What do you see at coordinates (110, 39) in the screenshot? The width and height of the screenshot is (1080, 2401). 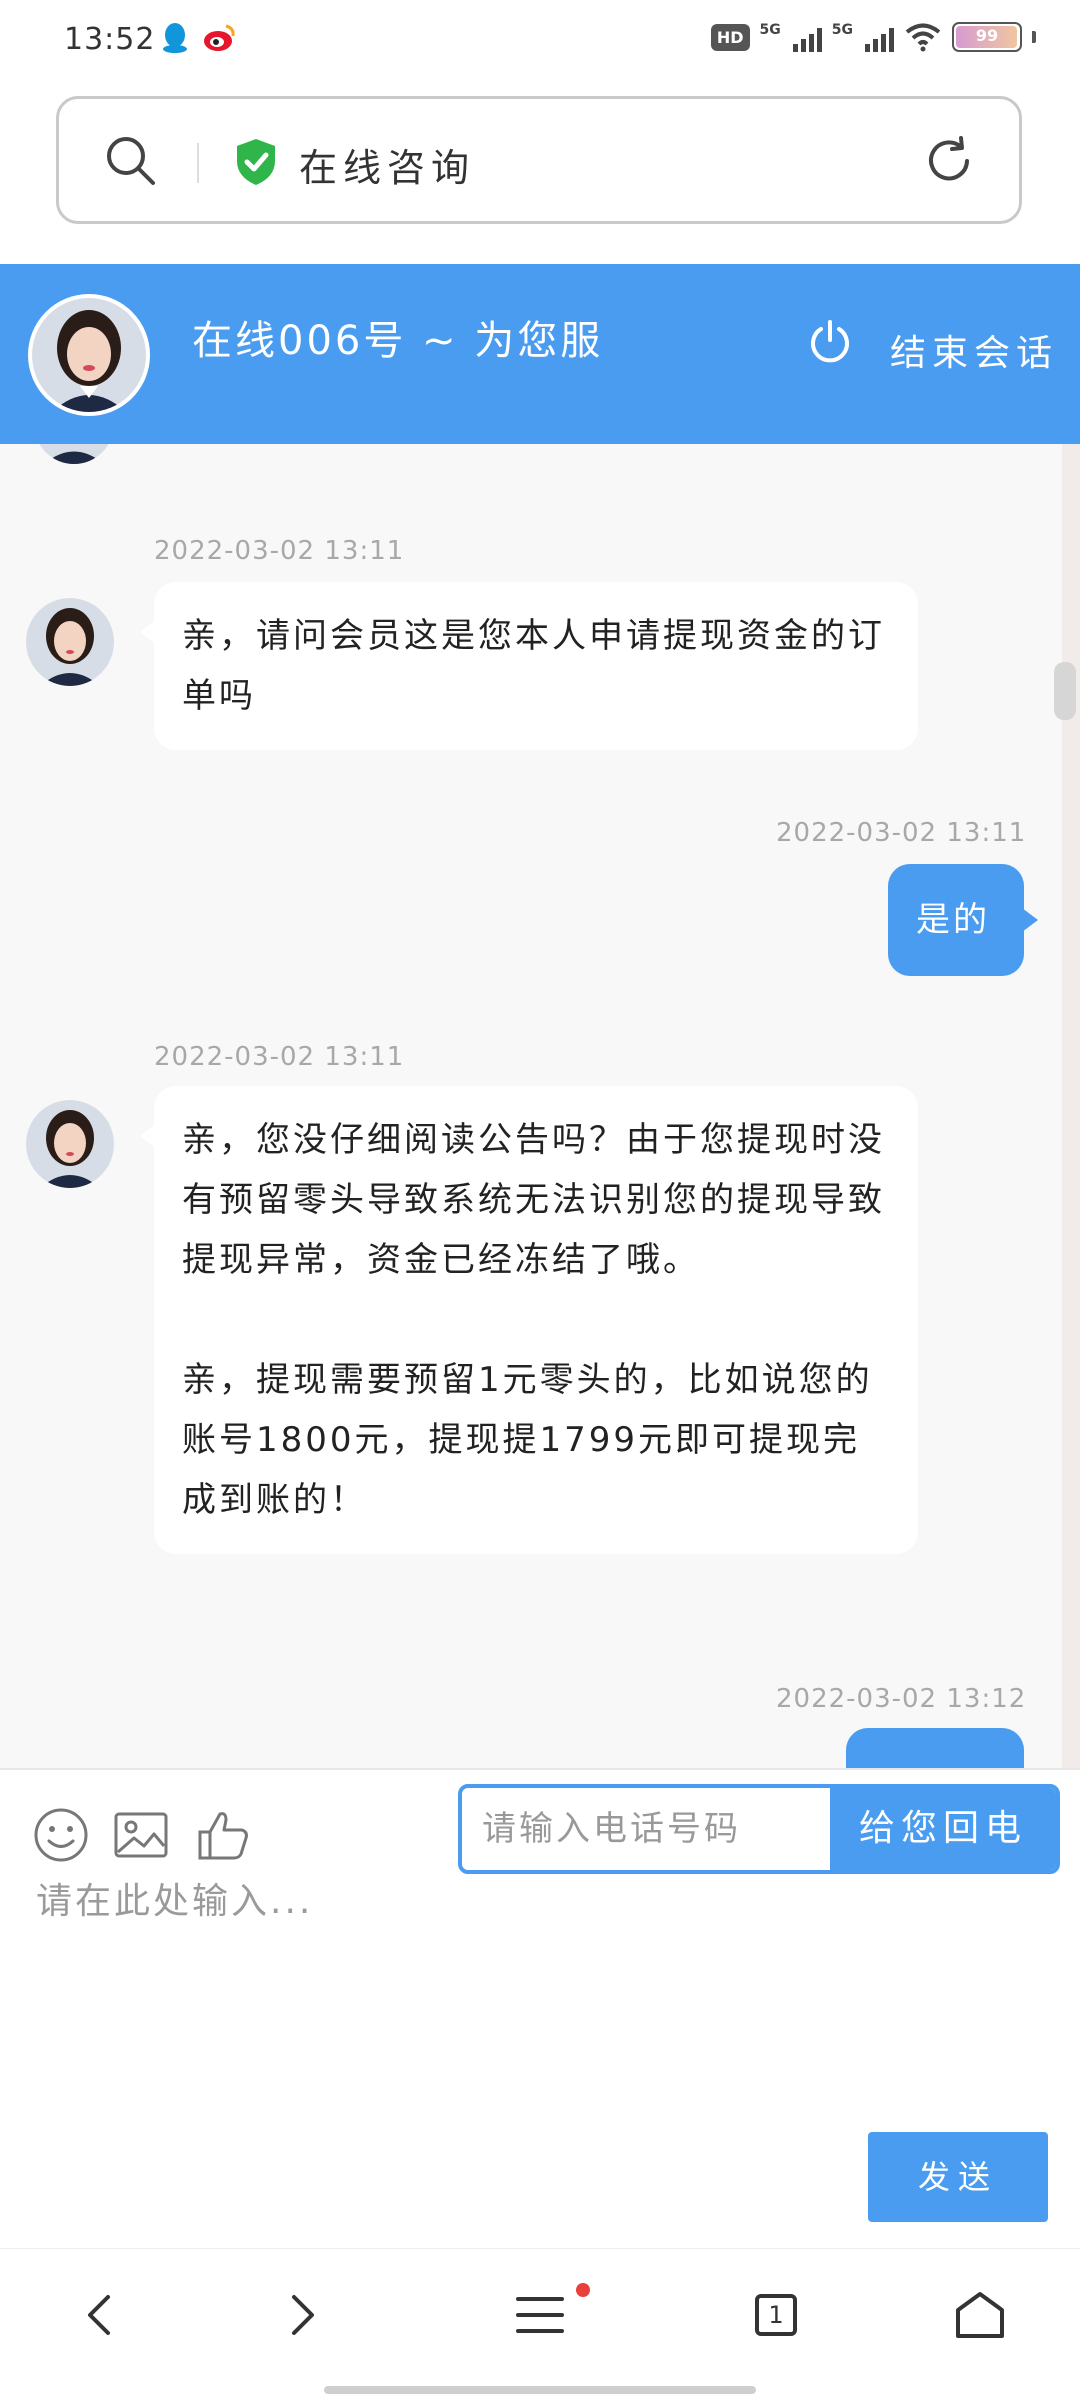 I see `status-time: 13:52` at bounding box center [110, 39].